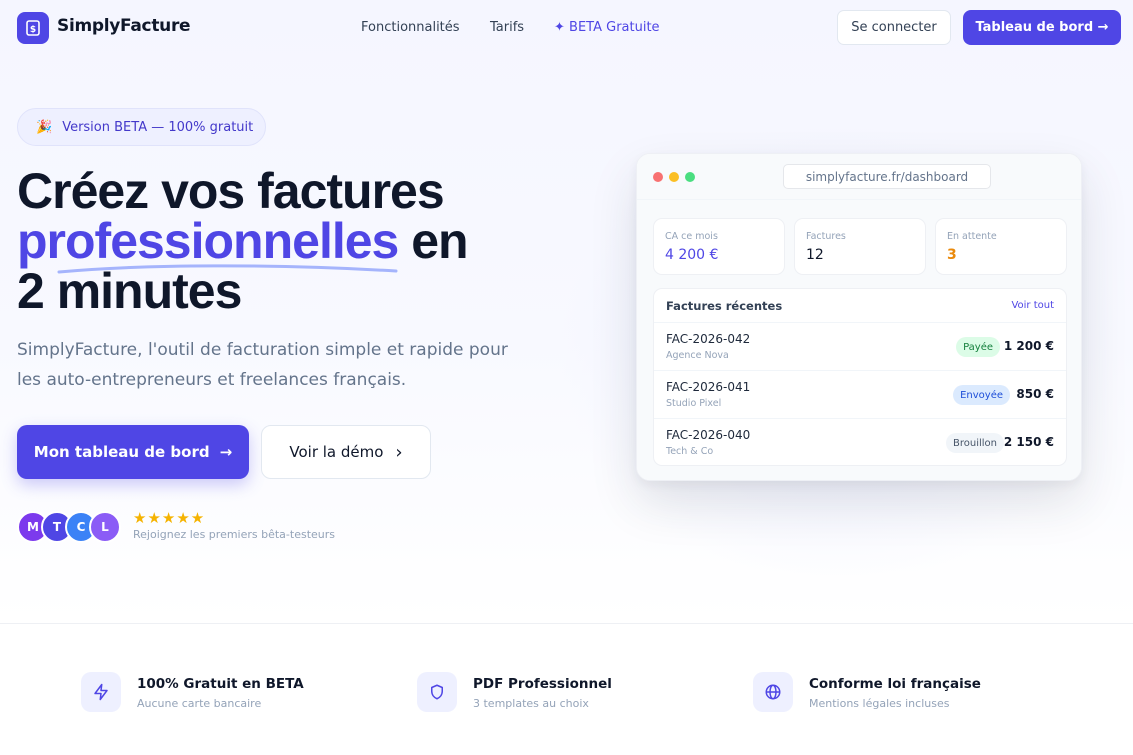 The height and width of the screenshot is (755, 1133). What do you see at coordinates (690, 451) in the screenshot?
I see `invoice-client: Tech & Co` at bounding box center [690, 451].